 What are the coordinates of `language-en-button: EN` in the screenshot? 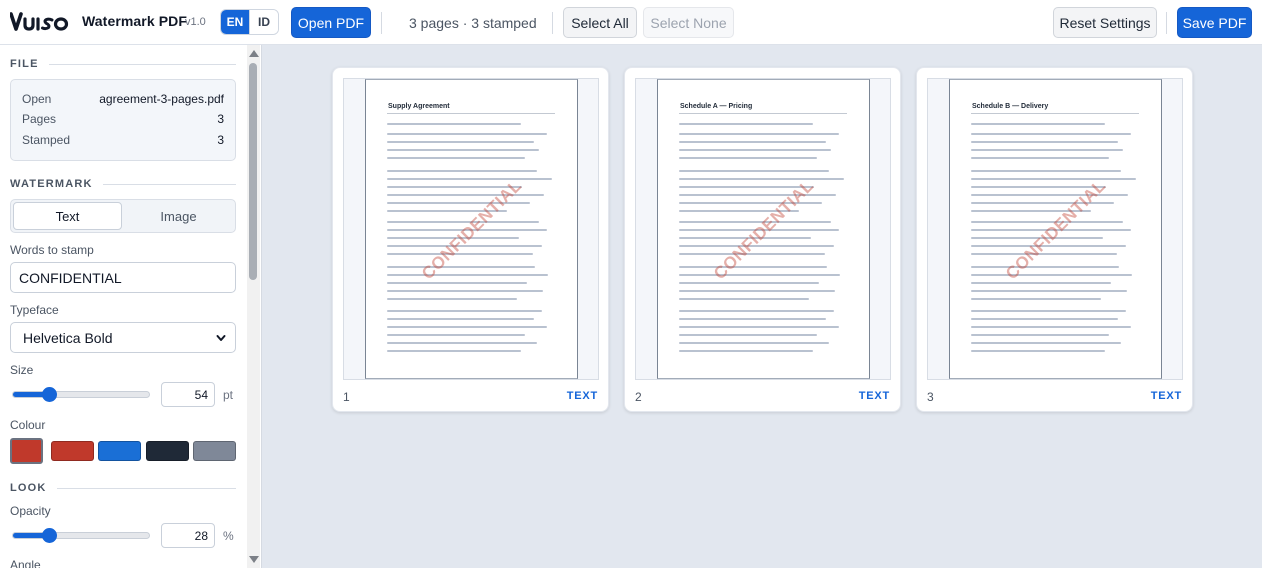 It's located at (235, 22).